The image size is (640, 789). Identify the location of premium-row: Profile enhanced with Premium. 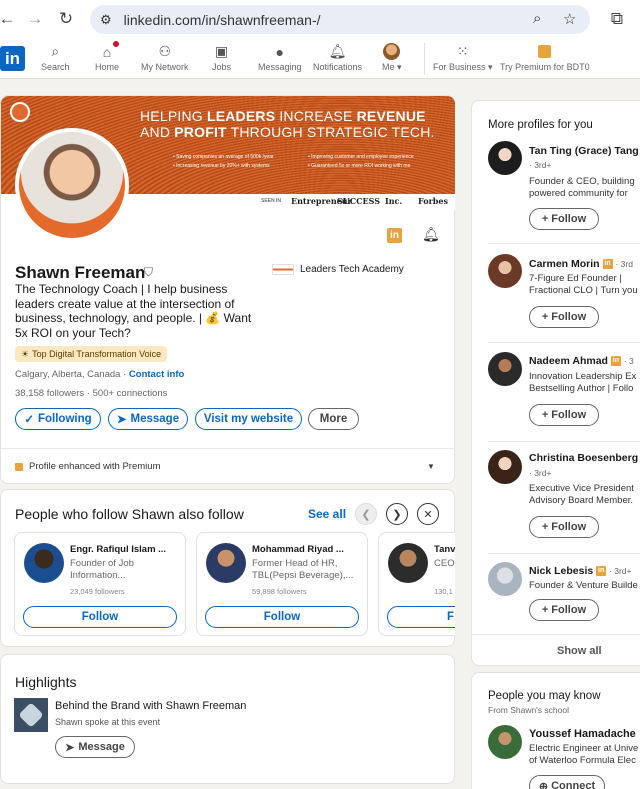
(87, 466).